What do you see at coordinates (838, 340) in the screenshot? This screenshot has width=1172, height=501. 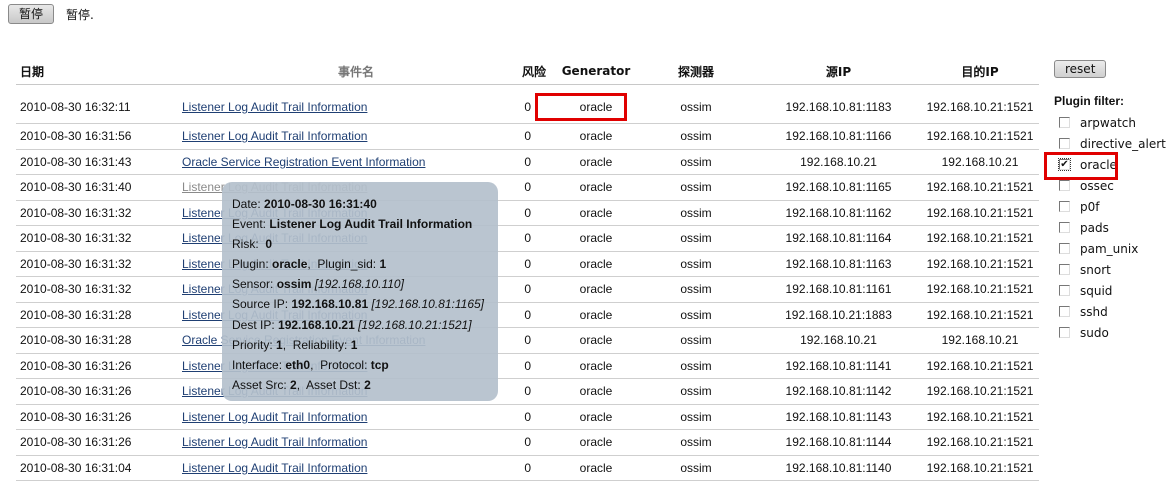 I see `cell-src-ip: 192.168.10.21` at bounding box center [838, 340].